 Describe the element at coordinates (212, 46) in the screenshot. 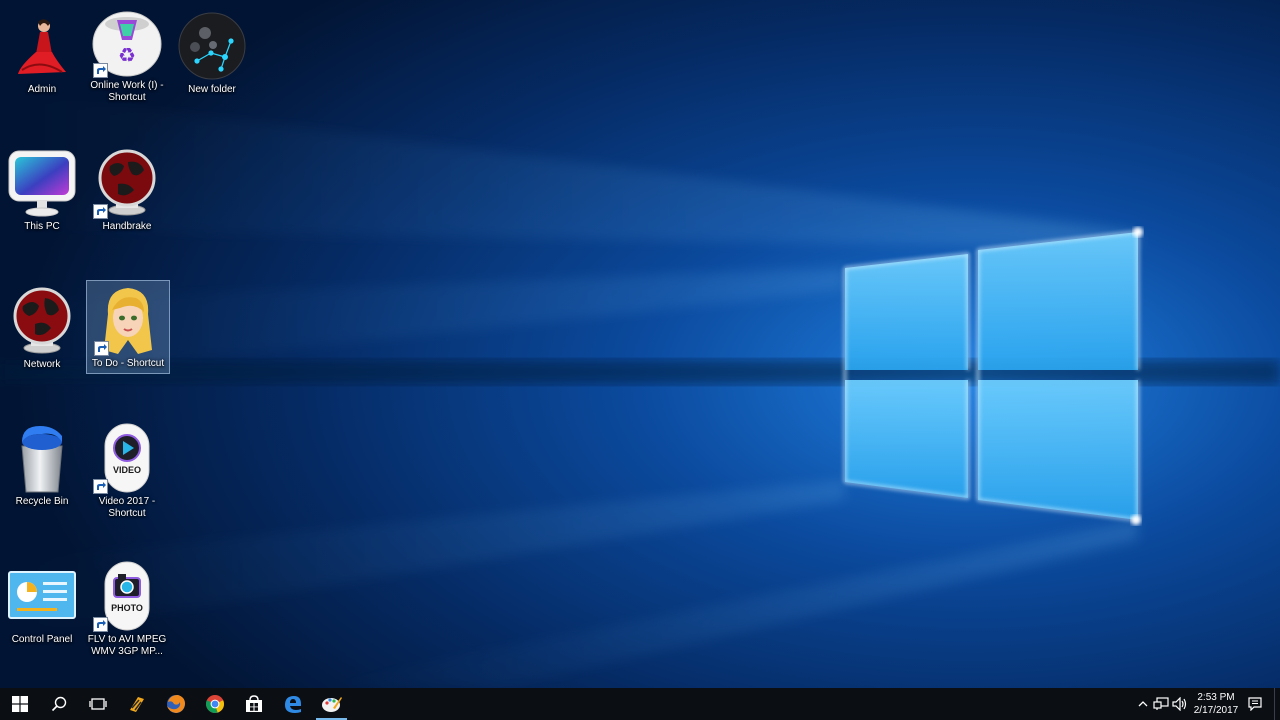

I see `folder-orb-icon` at that location.